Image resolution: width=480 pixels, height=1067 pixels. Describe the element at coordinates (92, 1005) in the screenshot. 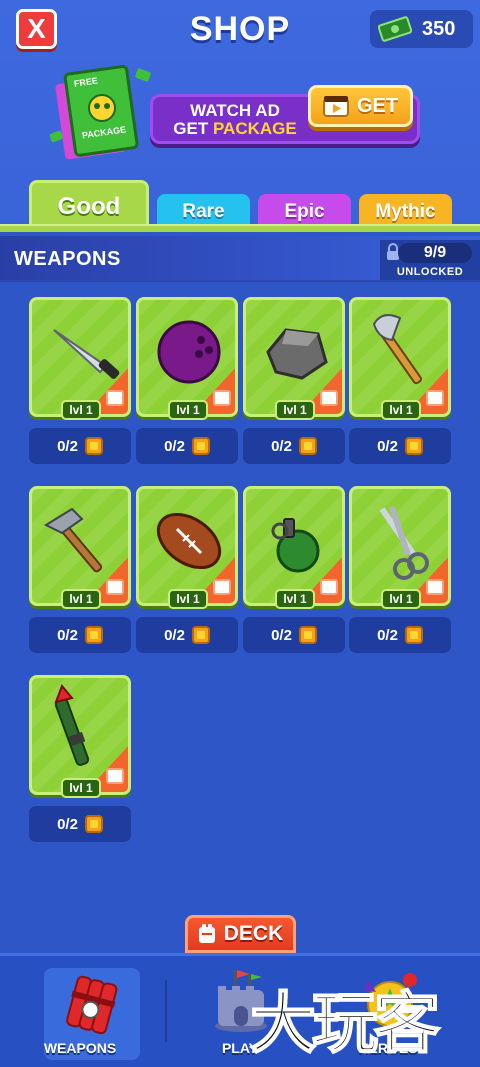

I see `dynamite-icon` at that location.